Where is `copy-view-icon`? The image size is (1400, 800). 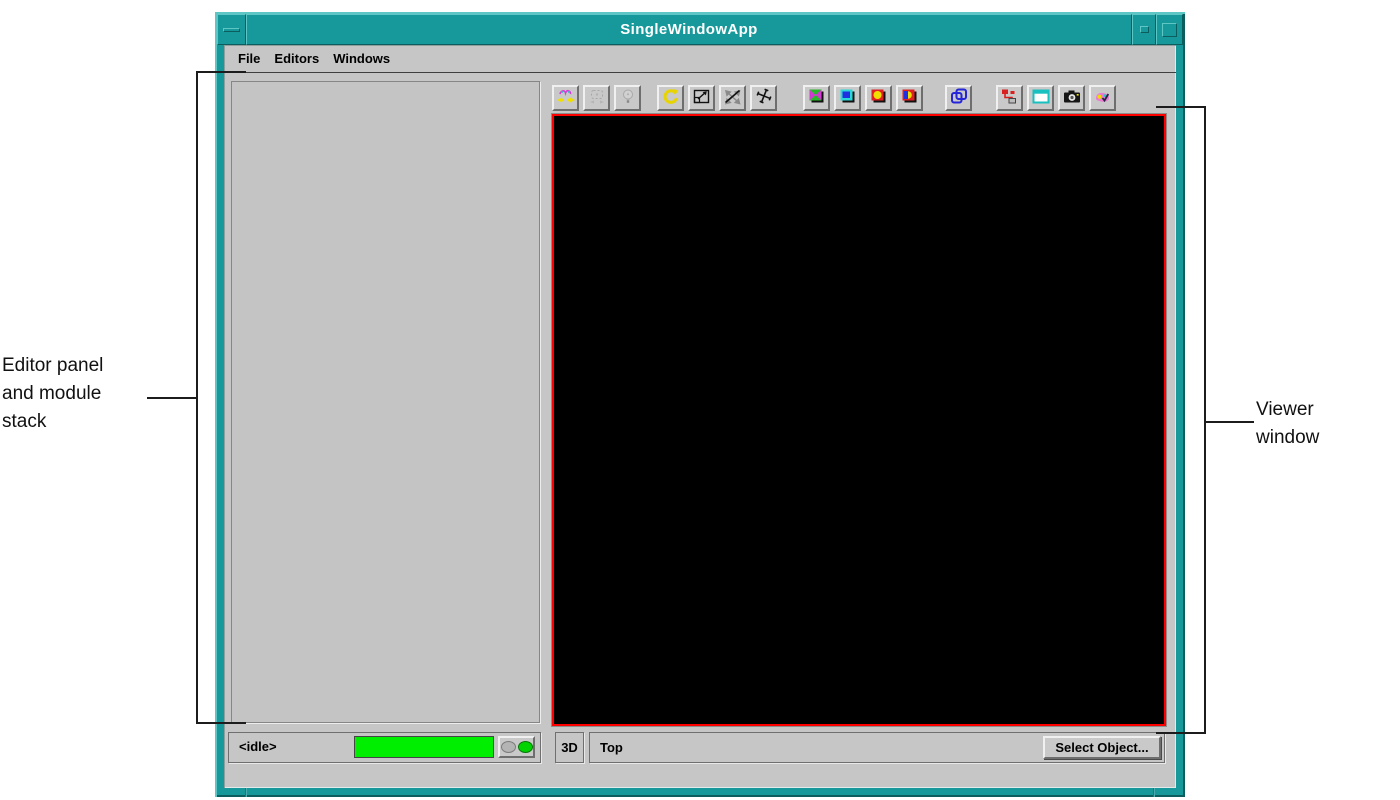 copy-view-icon is located at coordinates (959, 98).